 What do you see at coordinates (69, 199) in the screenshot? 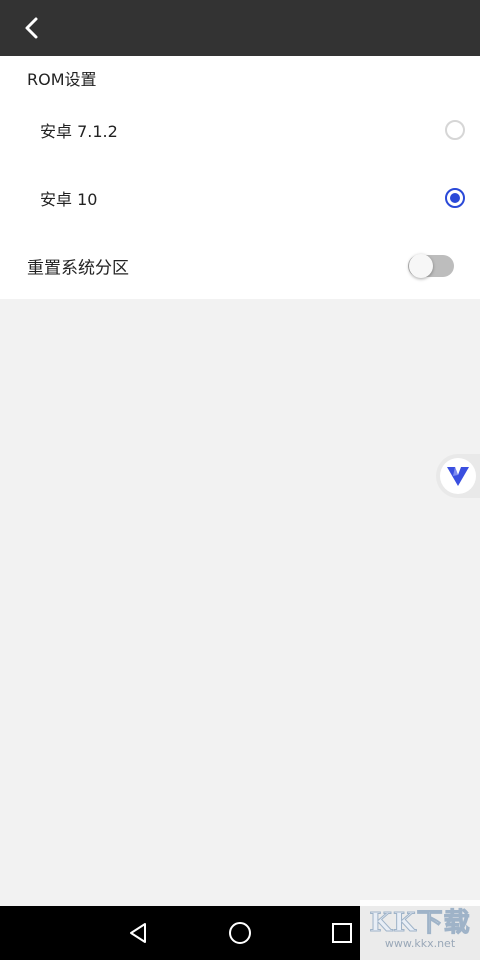
I see `rom-option-label: 安卓 10` at bounding box center [69, 199].